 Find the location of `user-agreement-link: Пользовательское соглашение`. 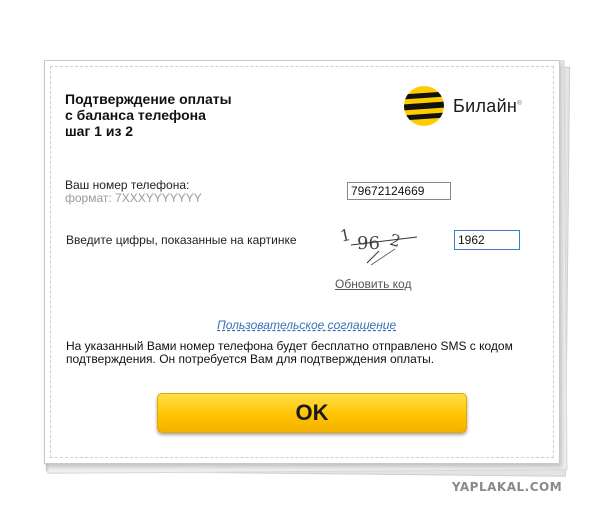

user-agreement-link: Пользовательское соглашение is located at coordinates (306, 325).